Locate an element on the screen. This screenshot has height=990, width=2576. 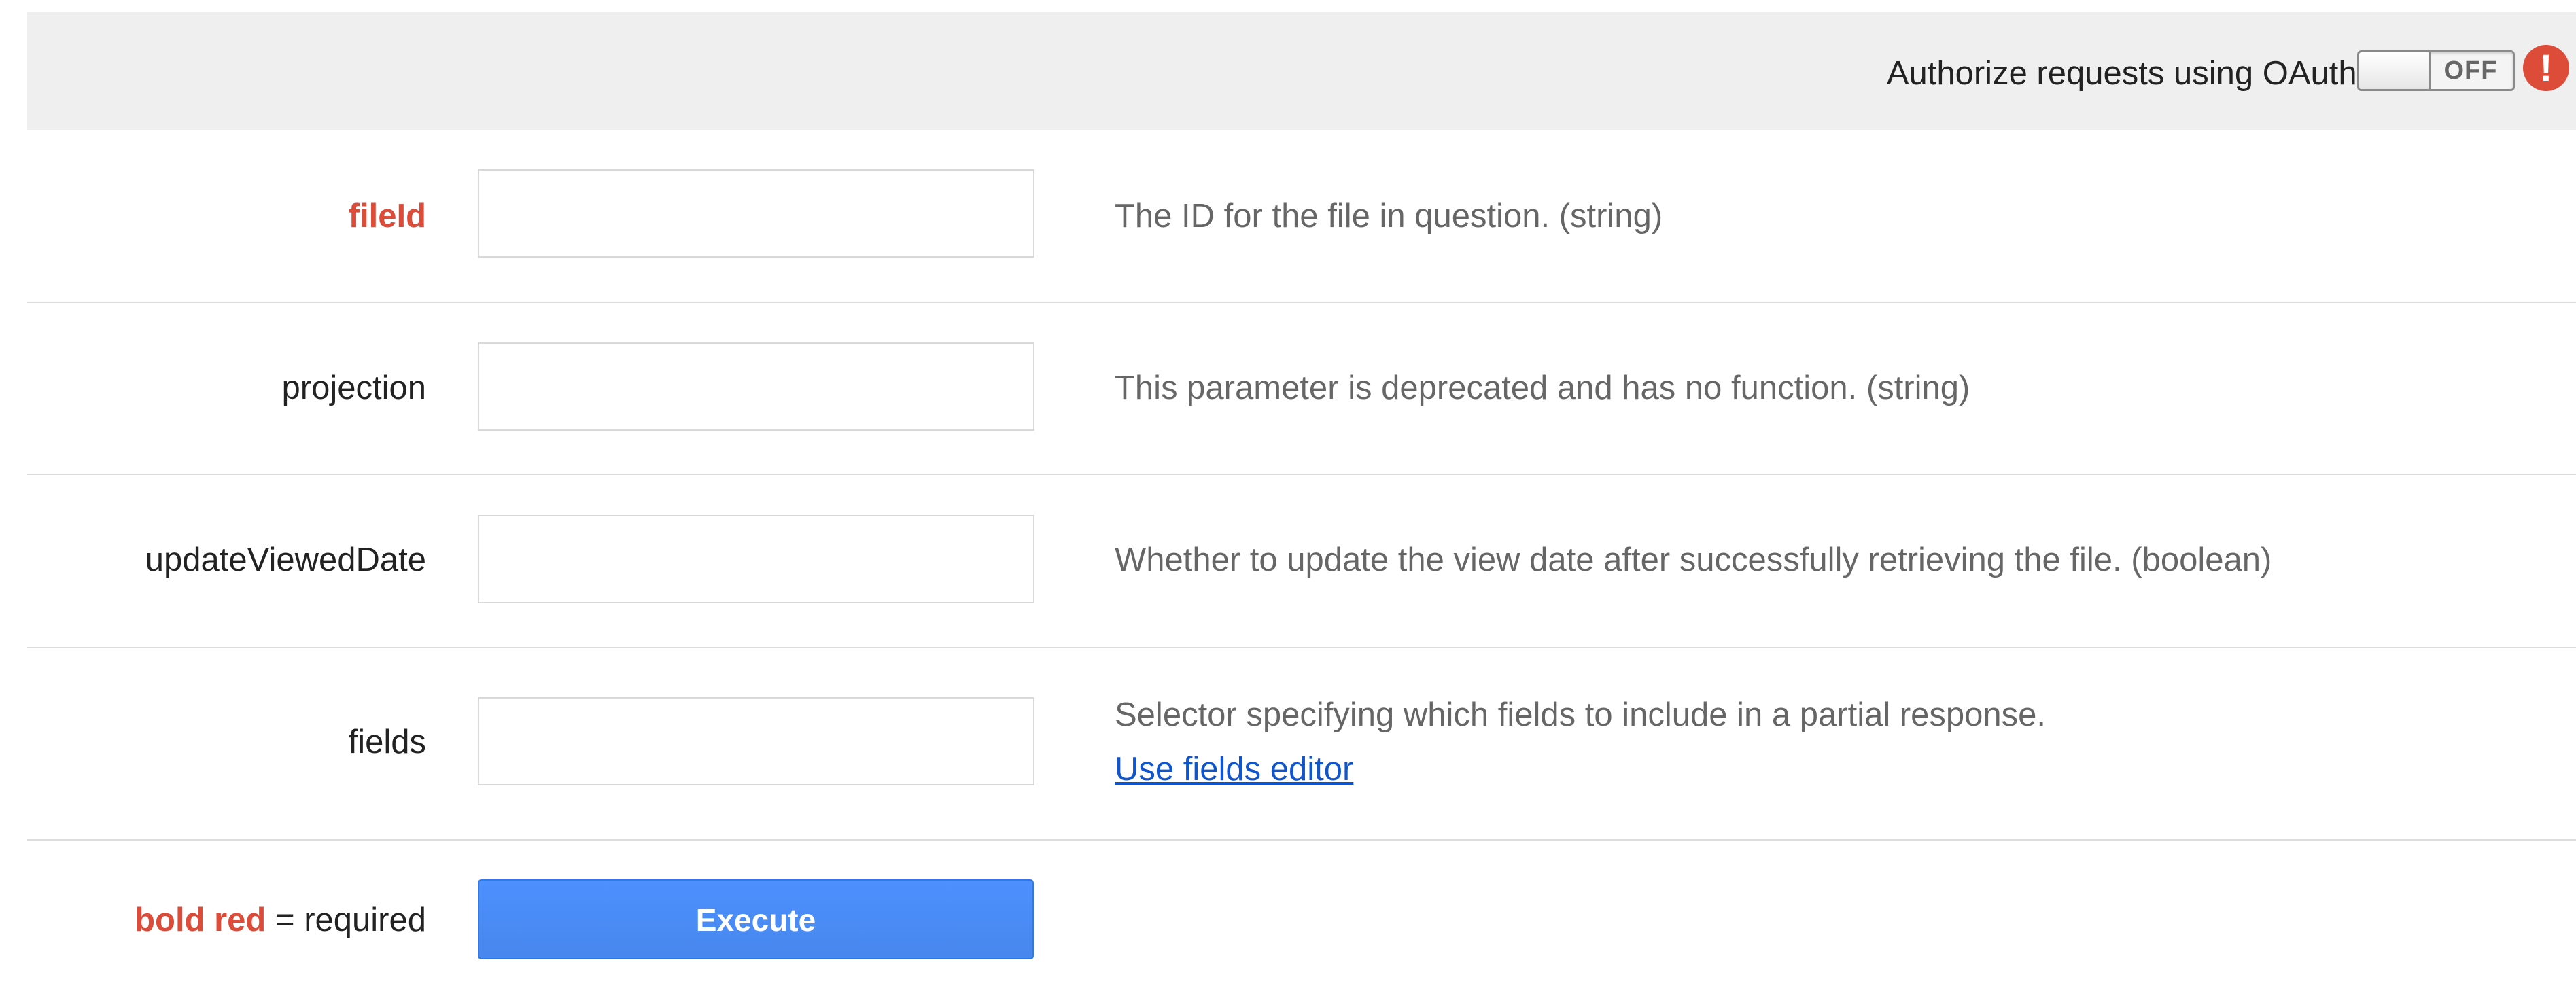
updateviewed-input is located at coordinates (756, 559).